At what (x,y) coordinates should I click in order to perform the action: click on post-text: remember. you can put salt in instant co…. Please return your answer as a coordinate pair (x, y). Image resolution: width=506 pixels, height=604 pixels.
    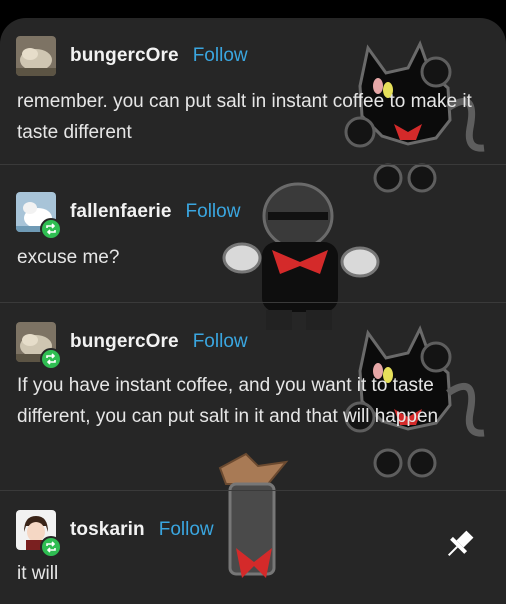
    Looking at the image, I should click on (244, 117).